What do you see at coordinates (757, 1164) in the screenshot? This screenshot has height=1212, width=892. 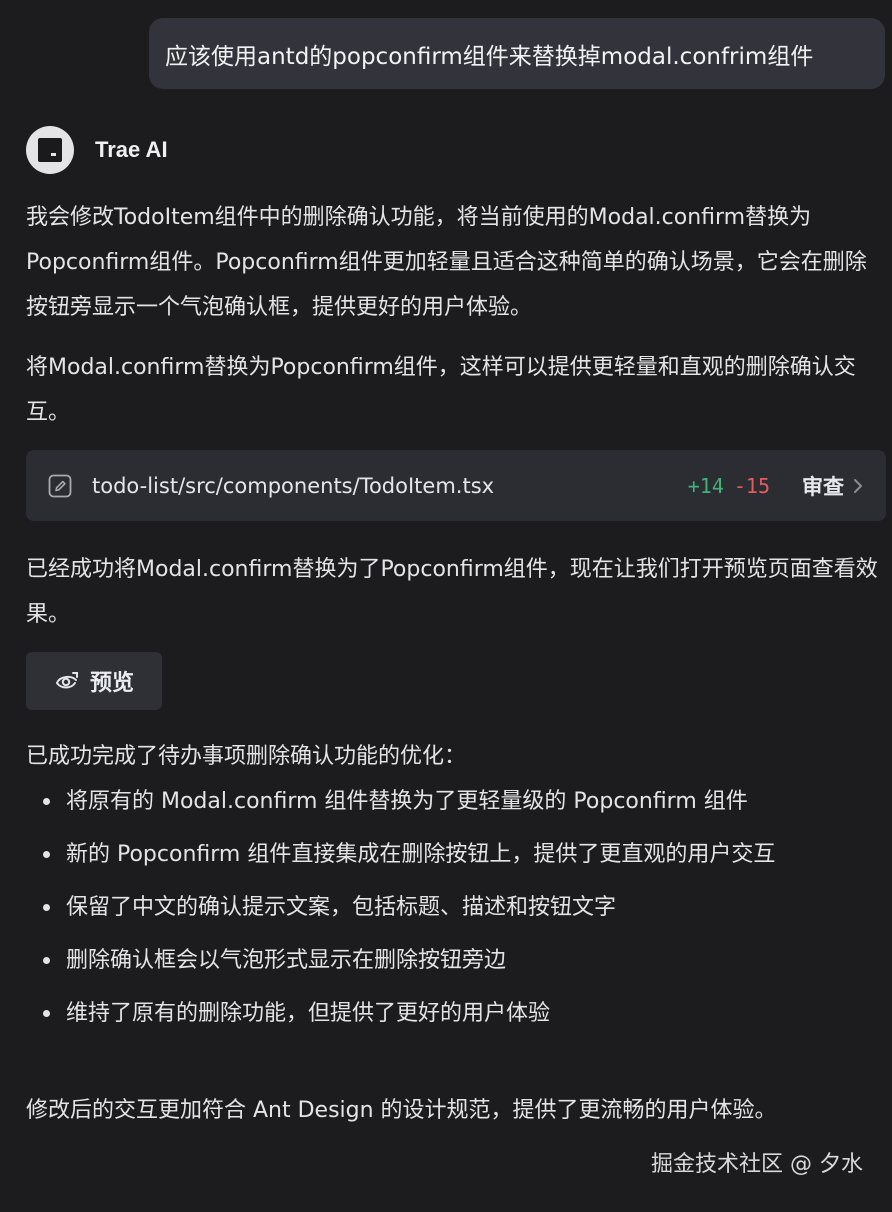 I see `watermark: 掘金技术社区 @ 夕水` at bounding box center [757, 1164].